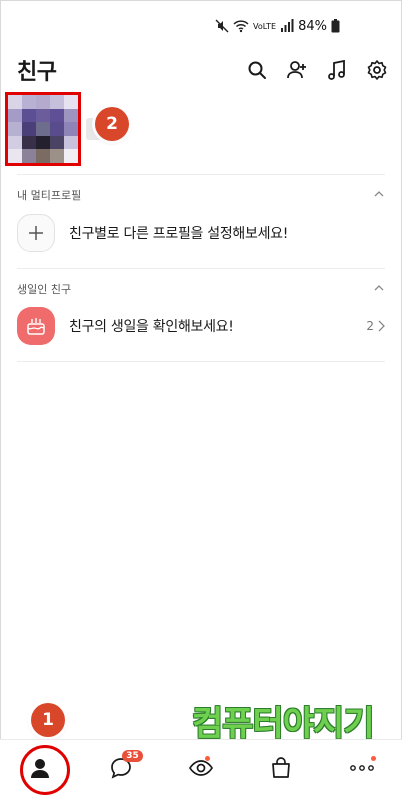 Image resolution: width=402 pixels, height=796 pixels. What do you see at coordinates (132, 756) in the screenshot?
I see `chat-count-badge: 35` at bounding box center [132, 756].